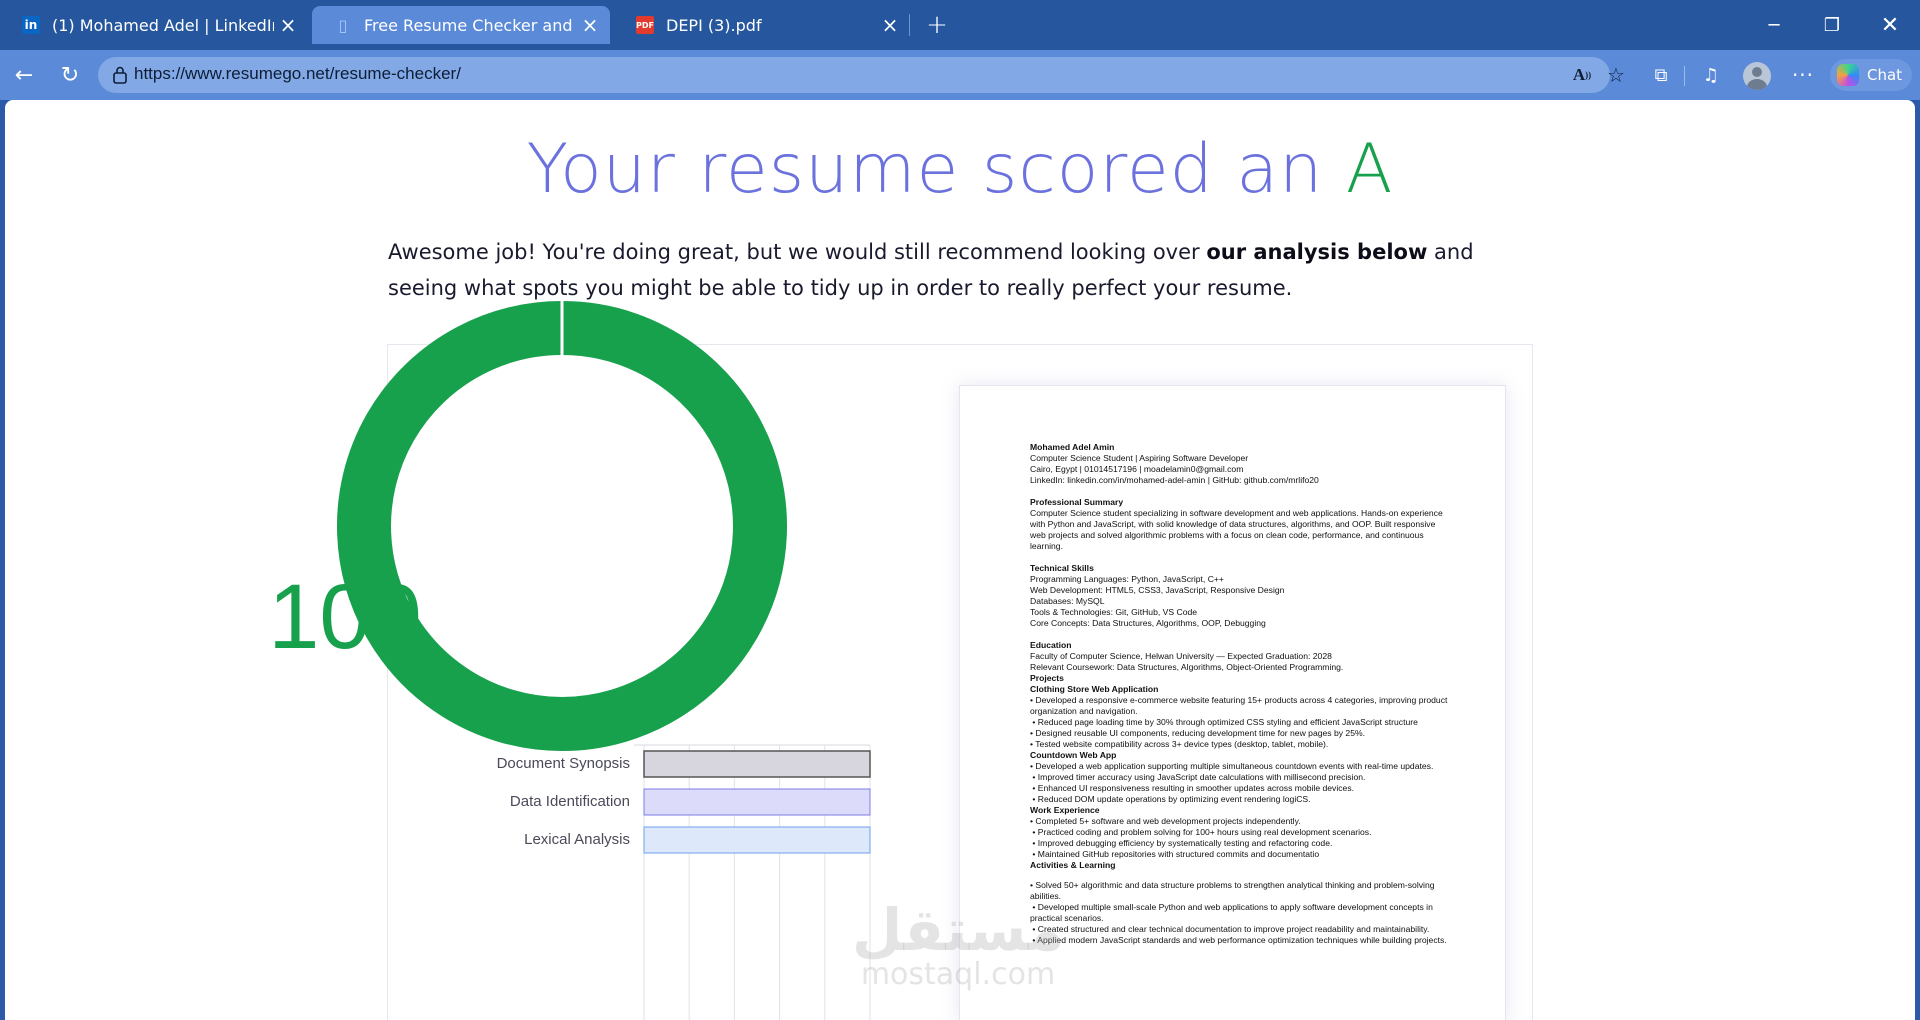  Describe the element at coordinates (909, 25) in the screenshot. I see `tab-divider` at that location.